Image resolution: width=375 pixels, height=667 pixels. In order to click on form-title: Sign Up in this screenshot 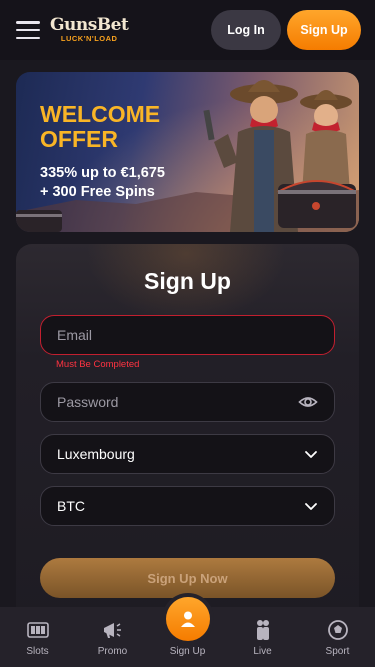, I will do `click(187, 281)`.